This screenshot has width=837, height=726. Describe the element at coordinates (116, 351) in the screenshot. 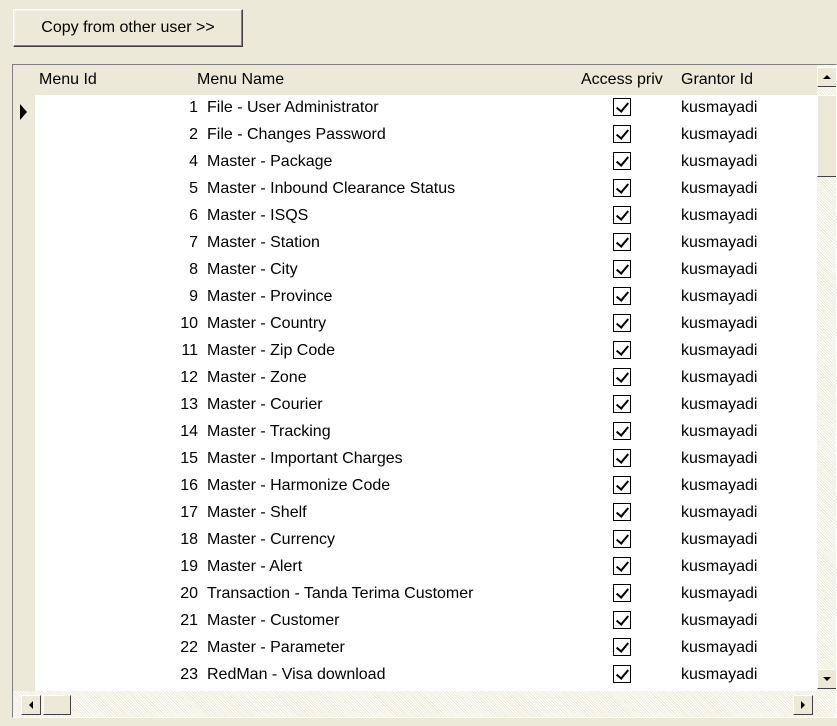

I see `menu-id-cell: 11` at that location.